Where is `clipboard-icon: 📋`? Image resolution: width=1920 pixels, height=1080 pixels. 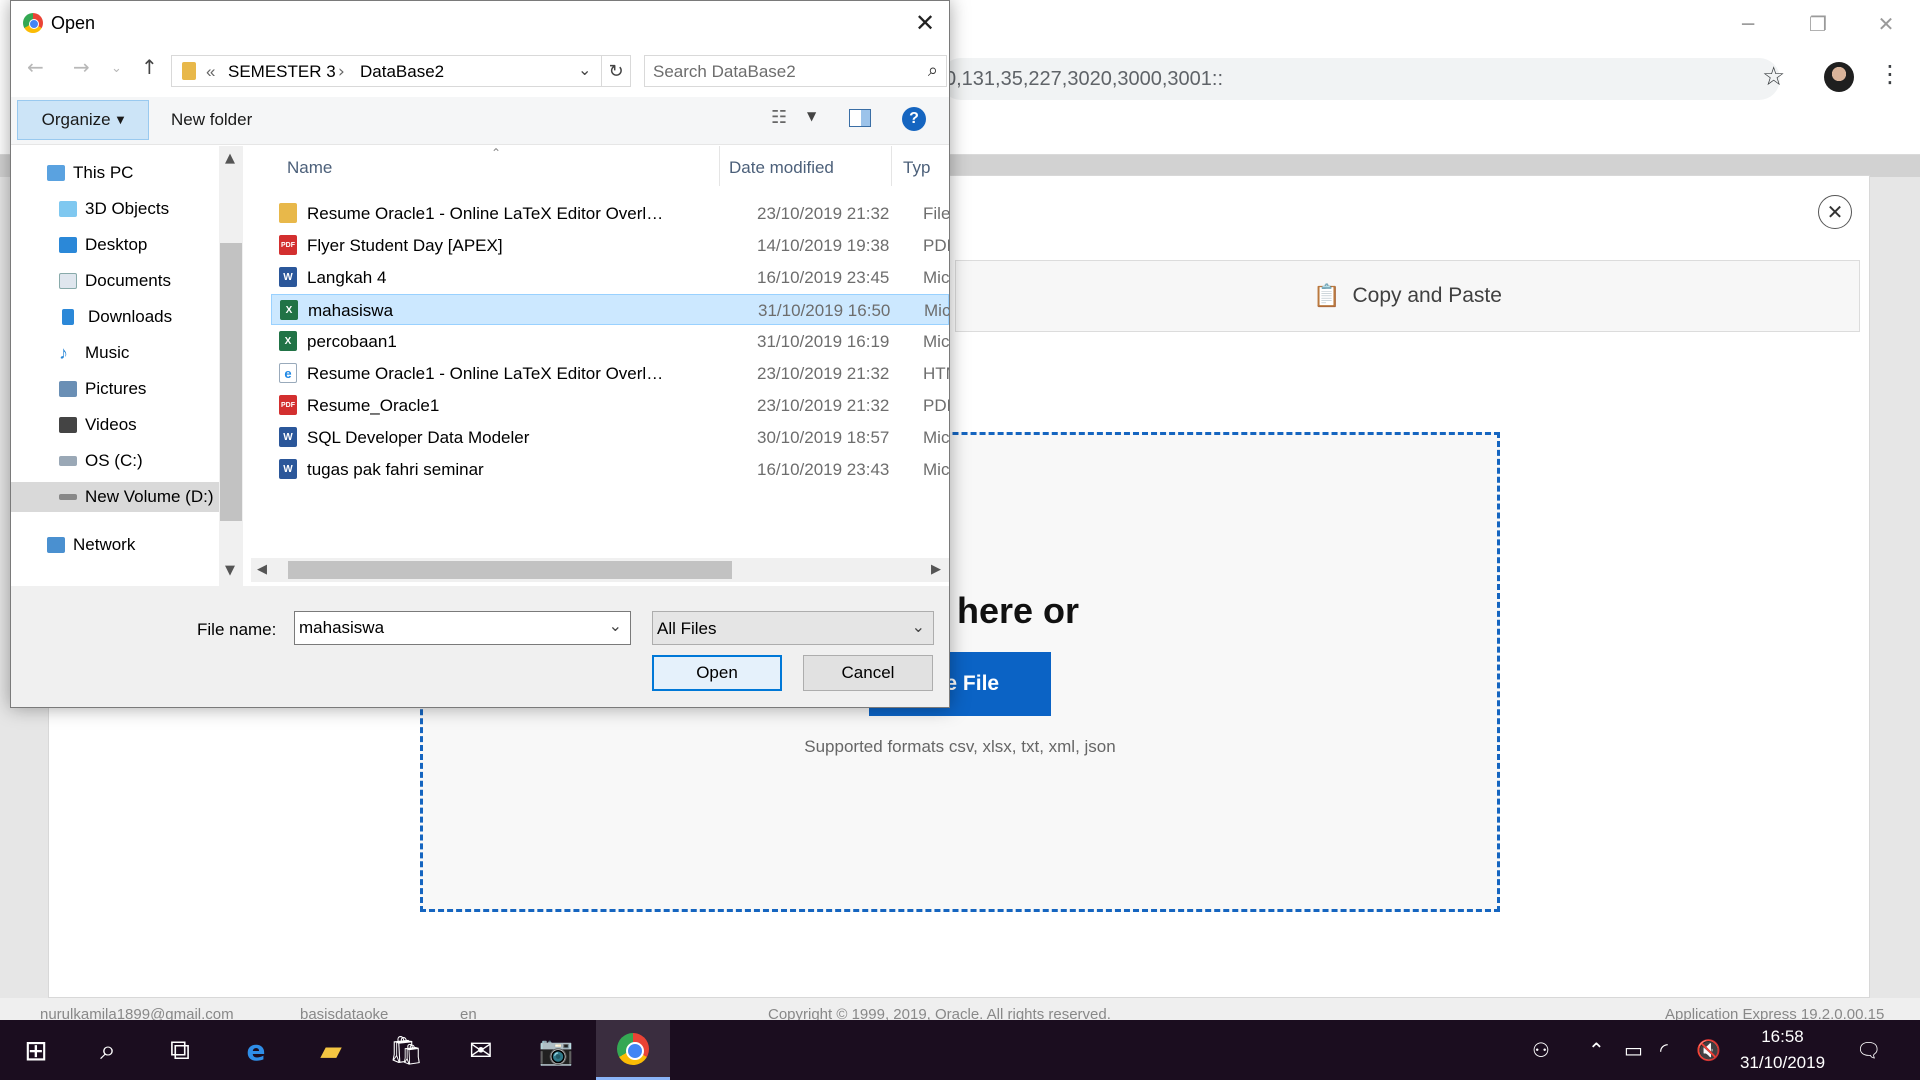 clipboard-icon: 📋 is located at coordinates (1327, 295).